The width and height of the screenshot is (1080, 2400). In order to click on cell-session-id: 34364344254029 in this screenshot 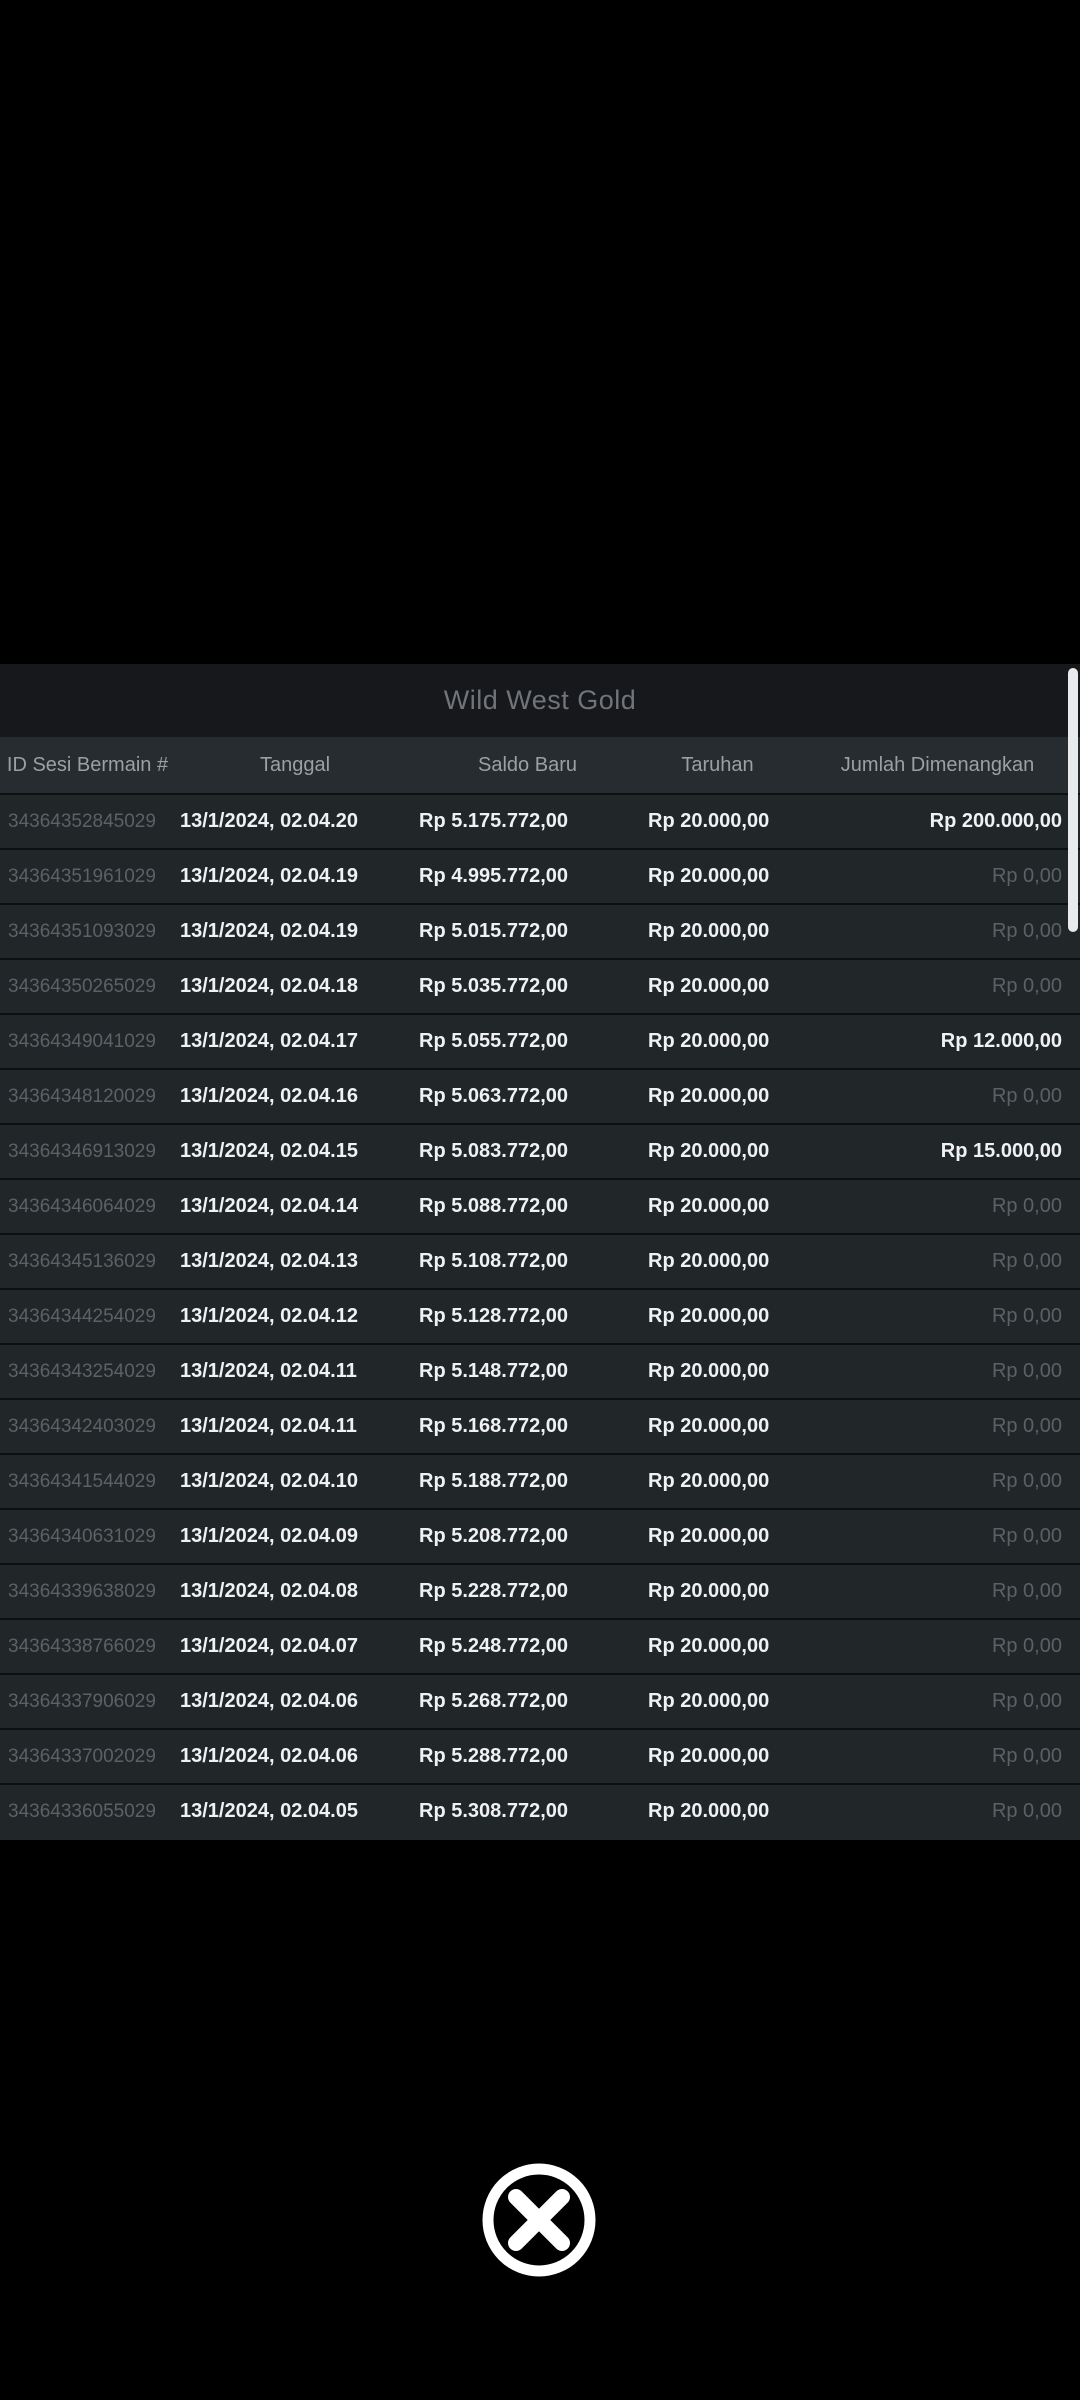, I will do `click(82, 1316)`.